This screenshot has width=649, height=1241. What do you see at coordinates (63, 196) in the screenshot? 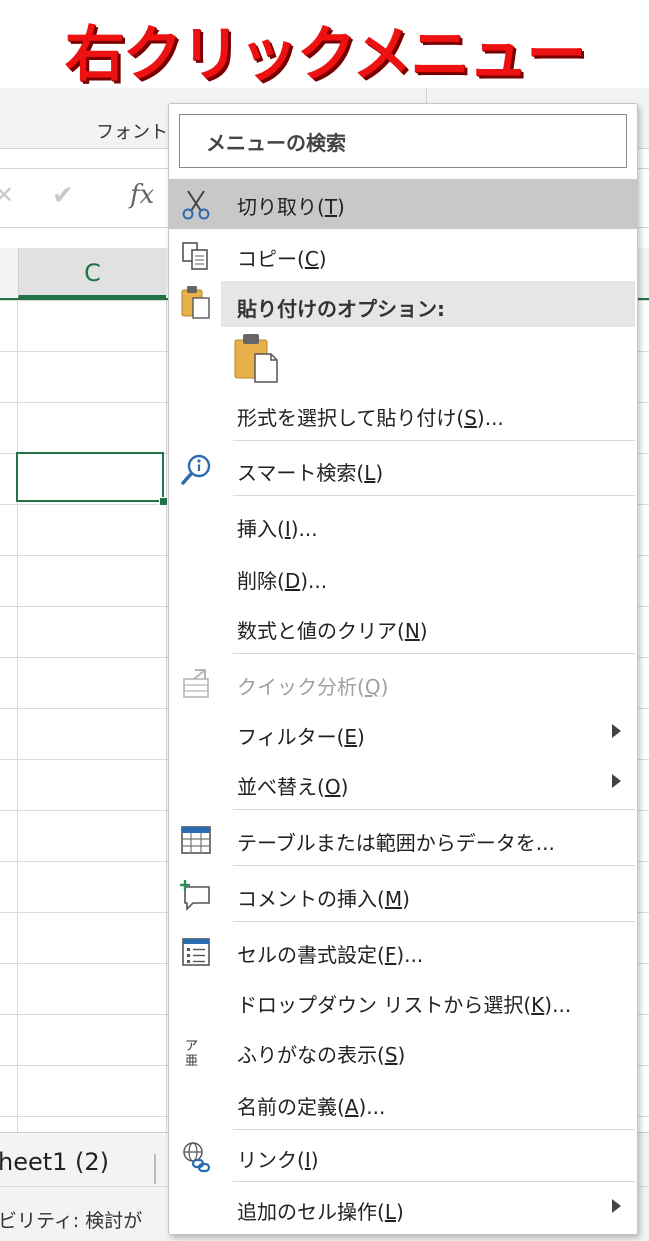
I see `formula-enter-icon: ✔` at bounding box center [63, 196].